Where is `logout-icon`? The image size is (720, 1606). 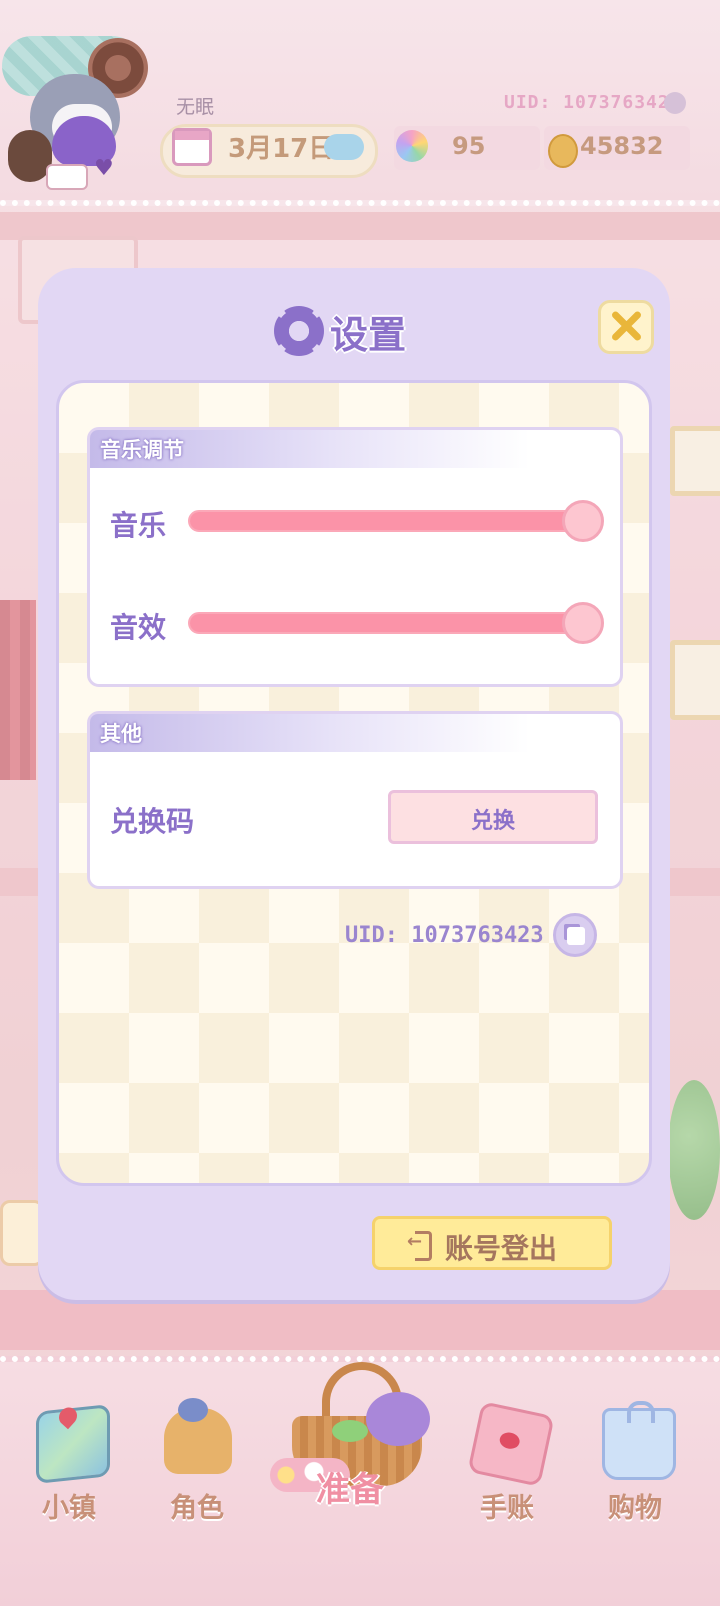
logout-icon is located at coordinates (419, 1246).